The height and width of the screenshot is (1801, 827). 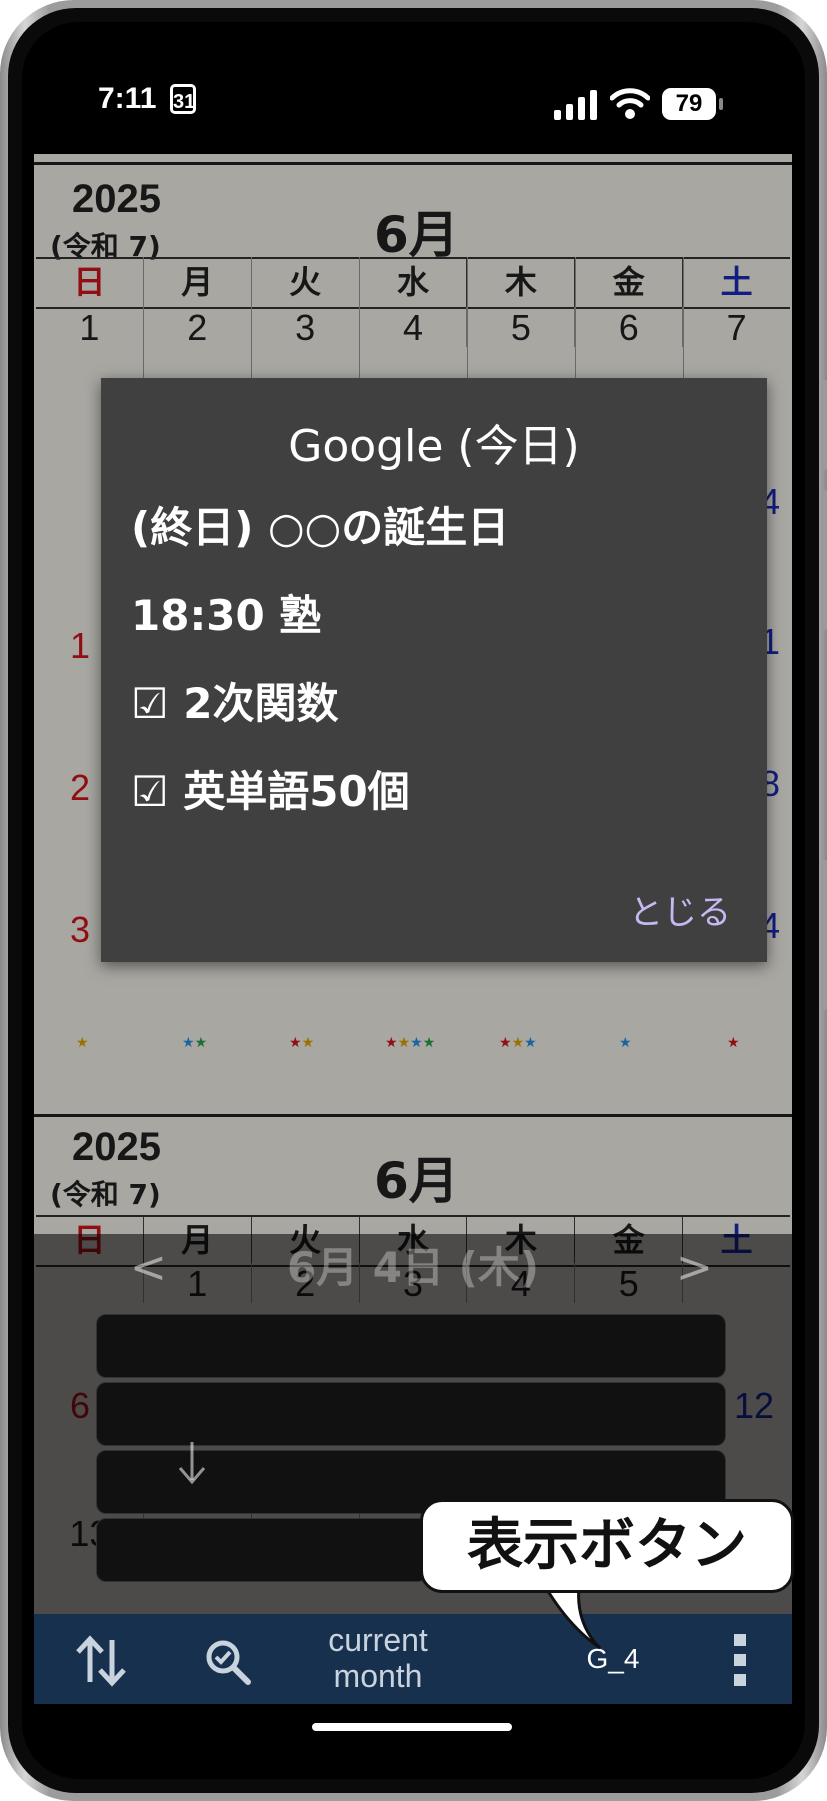 What do you see at coordinates (434, 446) in the screenshot?
I see `dialog-title: Google (今日)` at bounding box center [434, 446].